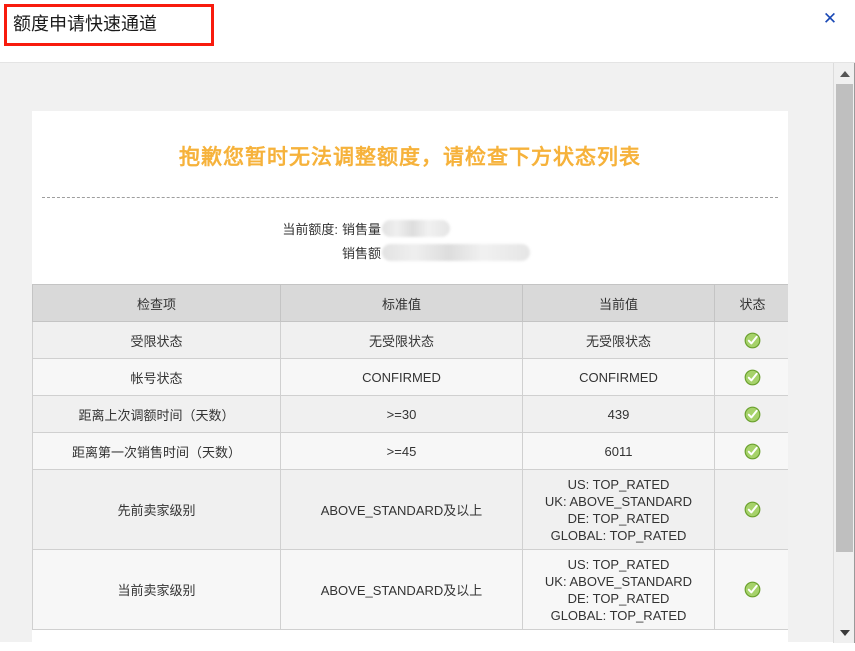 The image size is (855, 651). I want to click on scrollbar-track, so click(844, 353).